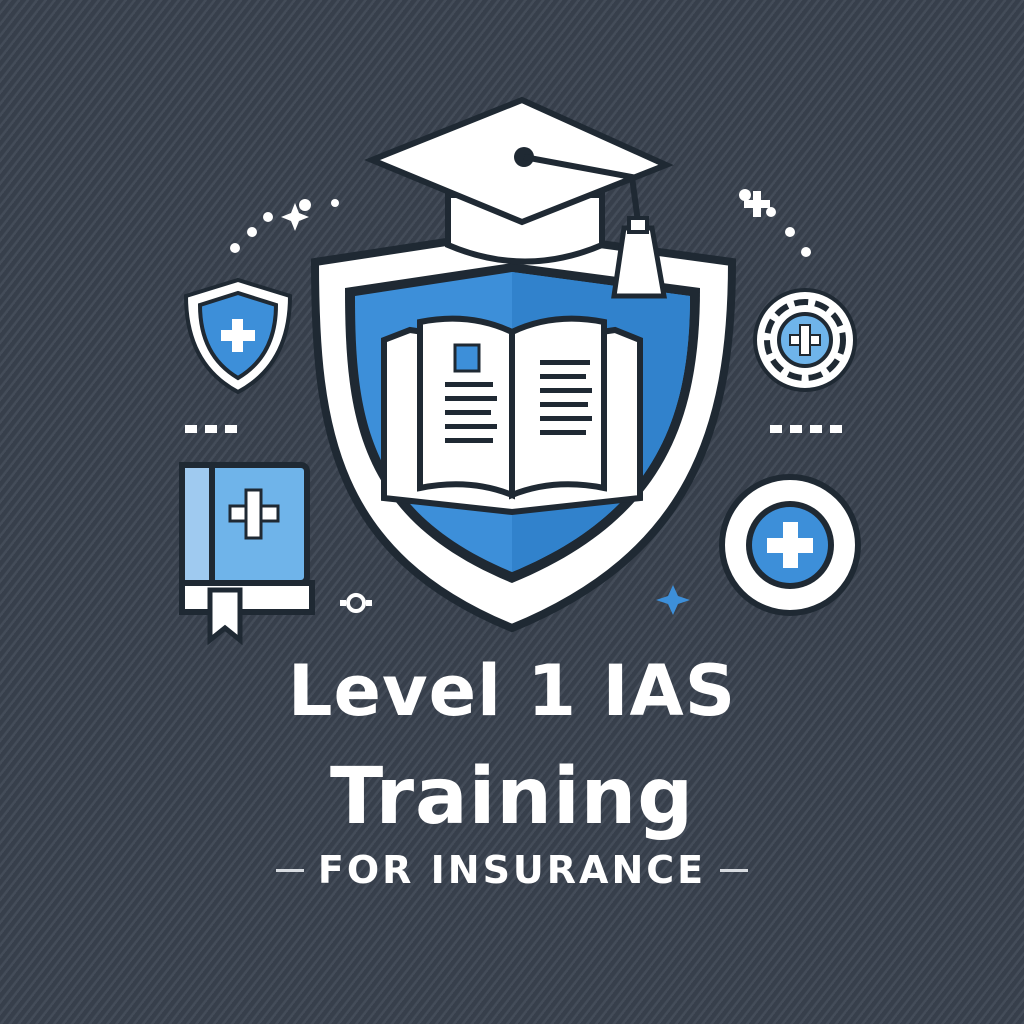 The image size is (1024, 1024). I want to click on title-line-2: Training, so click(512, 797).